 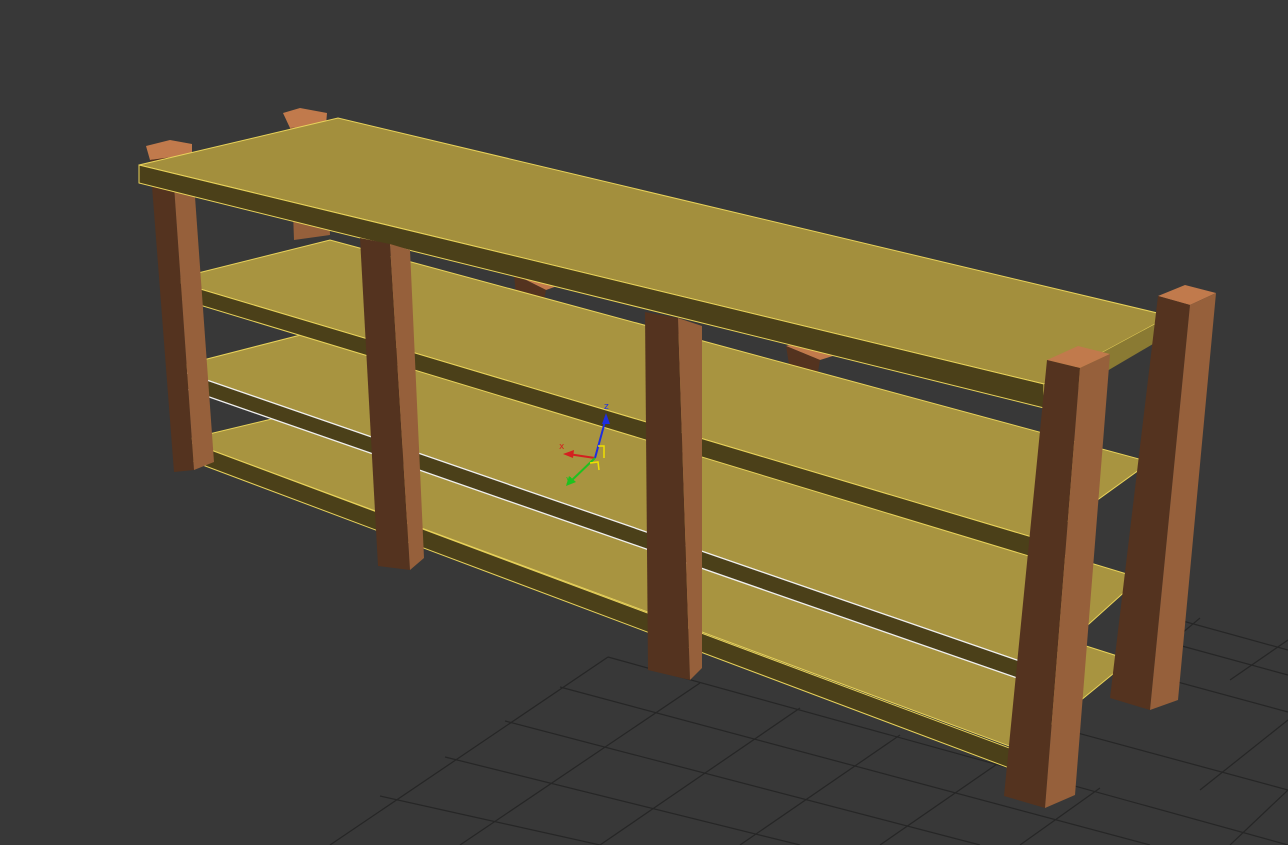 What do you see at coordinates (562, 447) in the screenshot?
I see `gizmo-x-label: x` at bounding box center [562, 447].